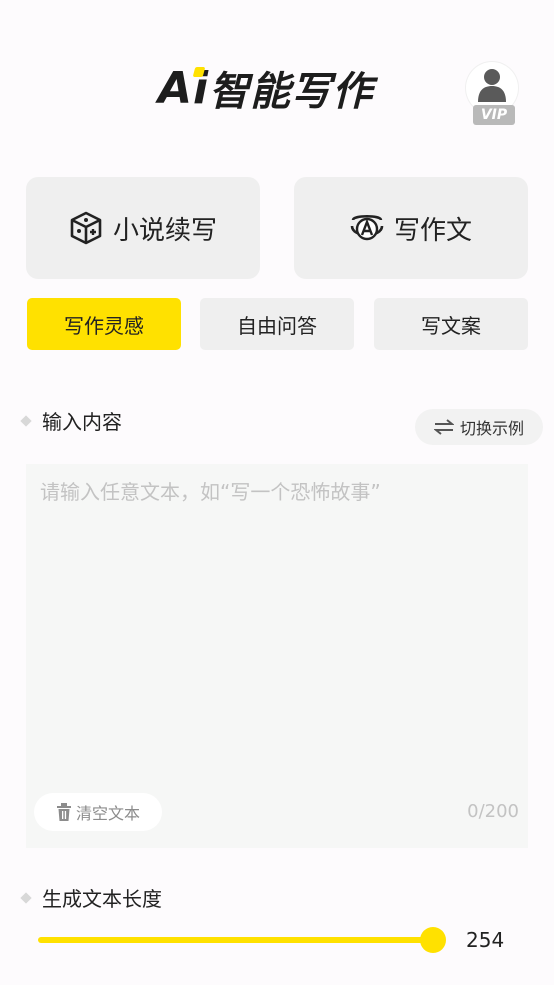  What do you see at coordinates (485, 940) in the screenshot?
I see `length-value: 254` at bounding box center [485, 940].